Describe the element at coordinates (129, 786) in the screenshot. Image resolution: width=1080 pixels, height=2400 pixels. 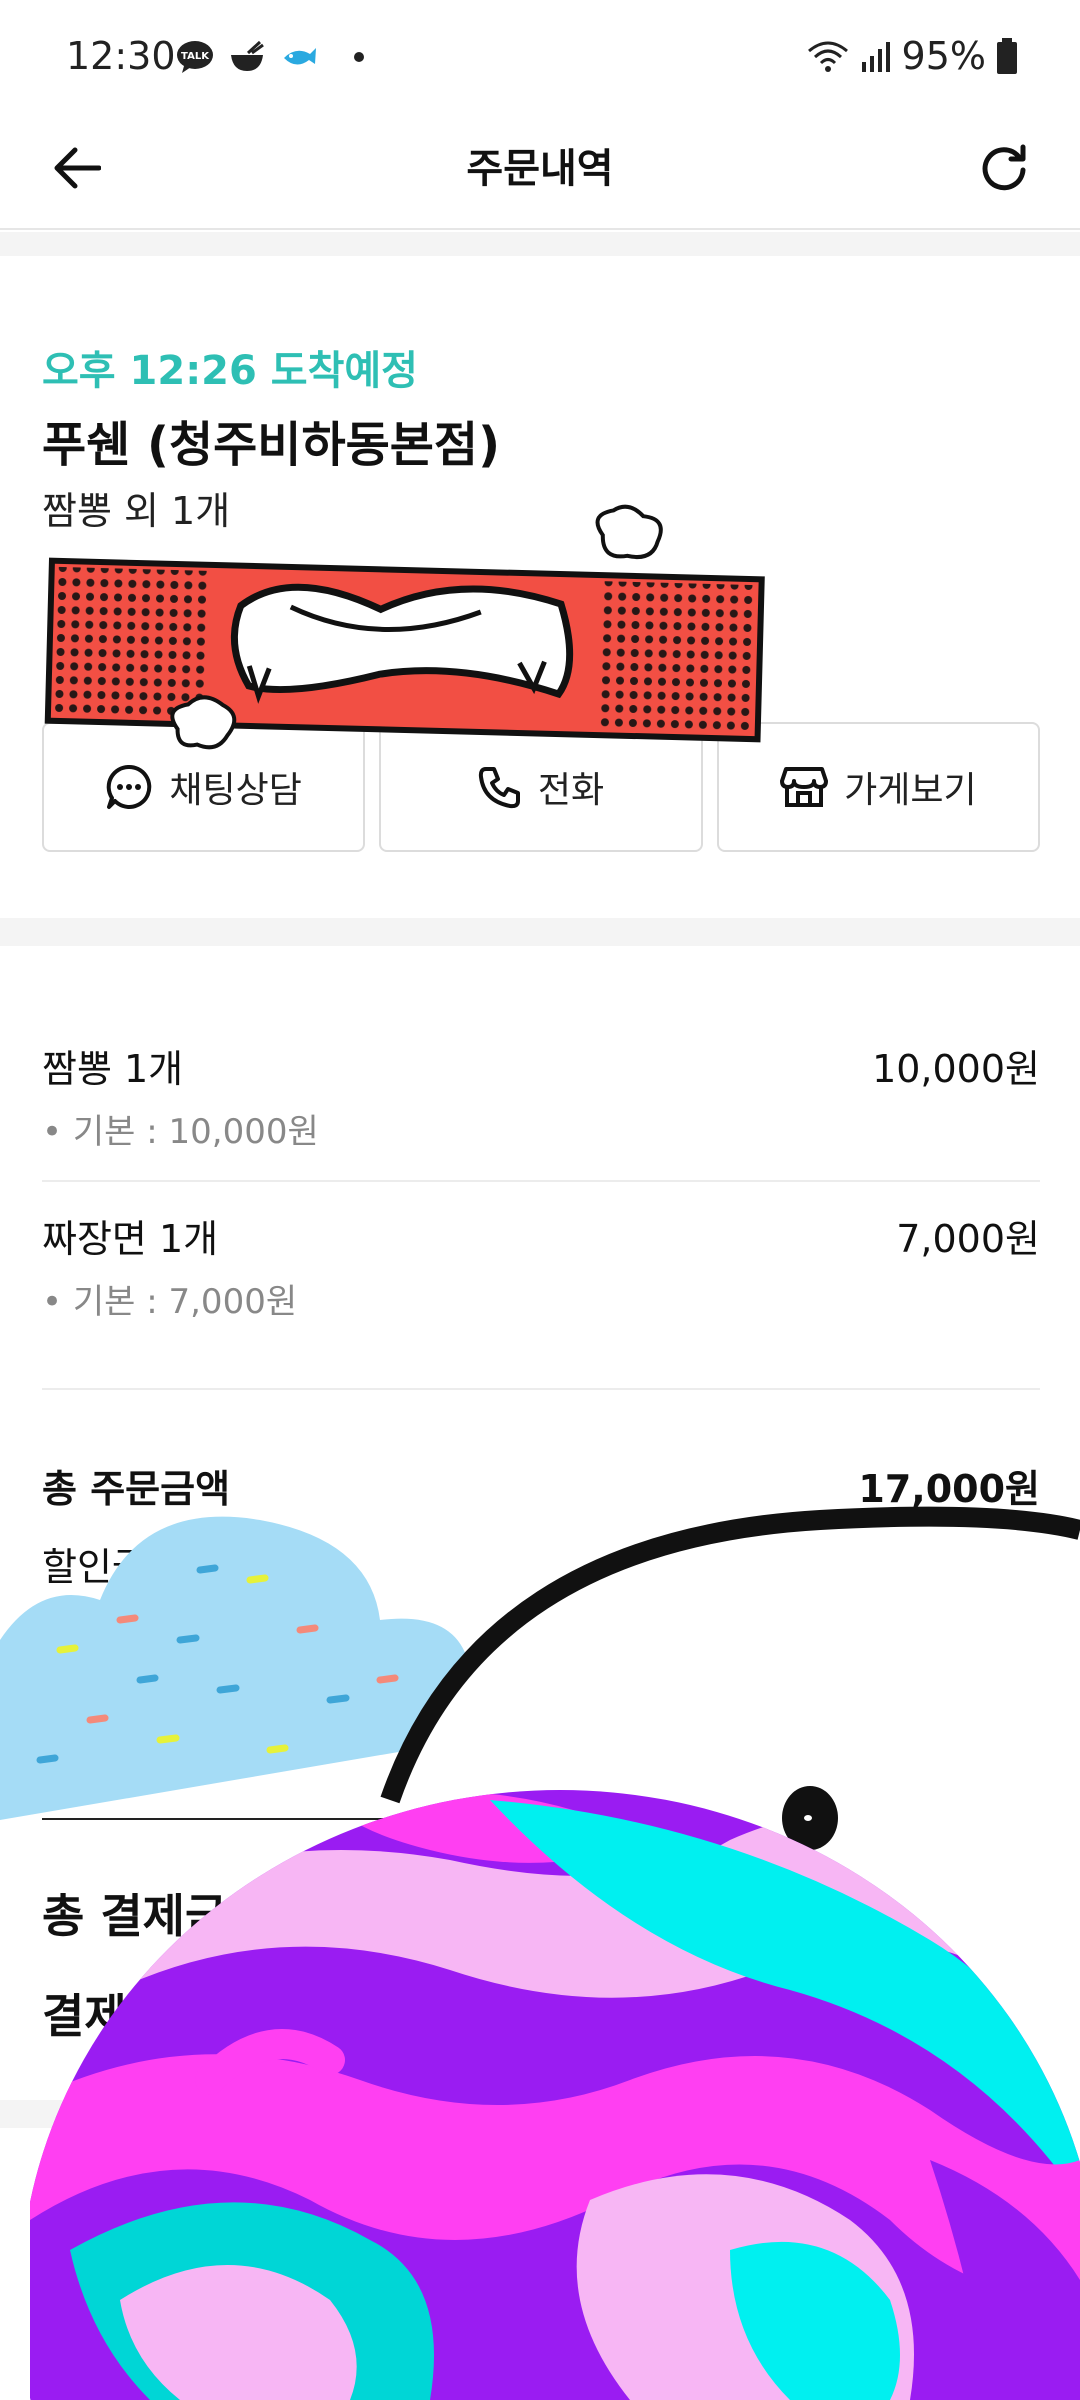
I see `chat-icon` at that location.